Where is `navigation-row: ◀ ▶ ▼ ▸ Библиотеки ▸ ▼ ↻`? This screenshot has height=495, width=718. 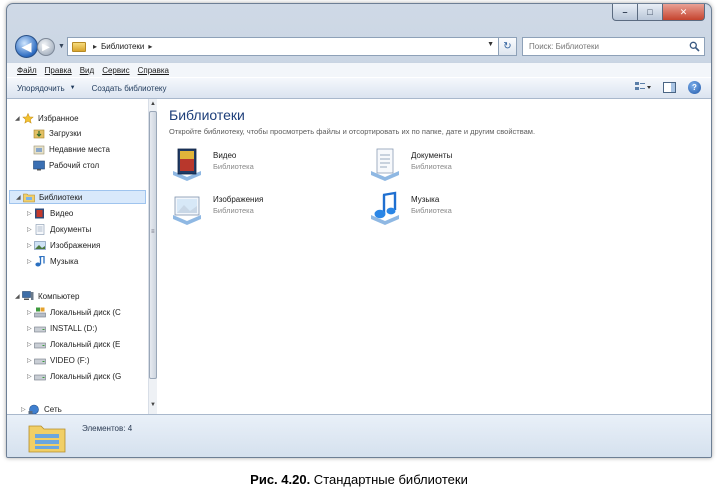
navigation-row: ◀ ▶ ▼ ▸ Библиотеки ▸ ▼ ↻ is located at coordinates (359, 47).